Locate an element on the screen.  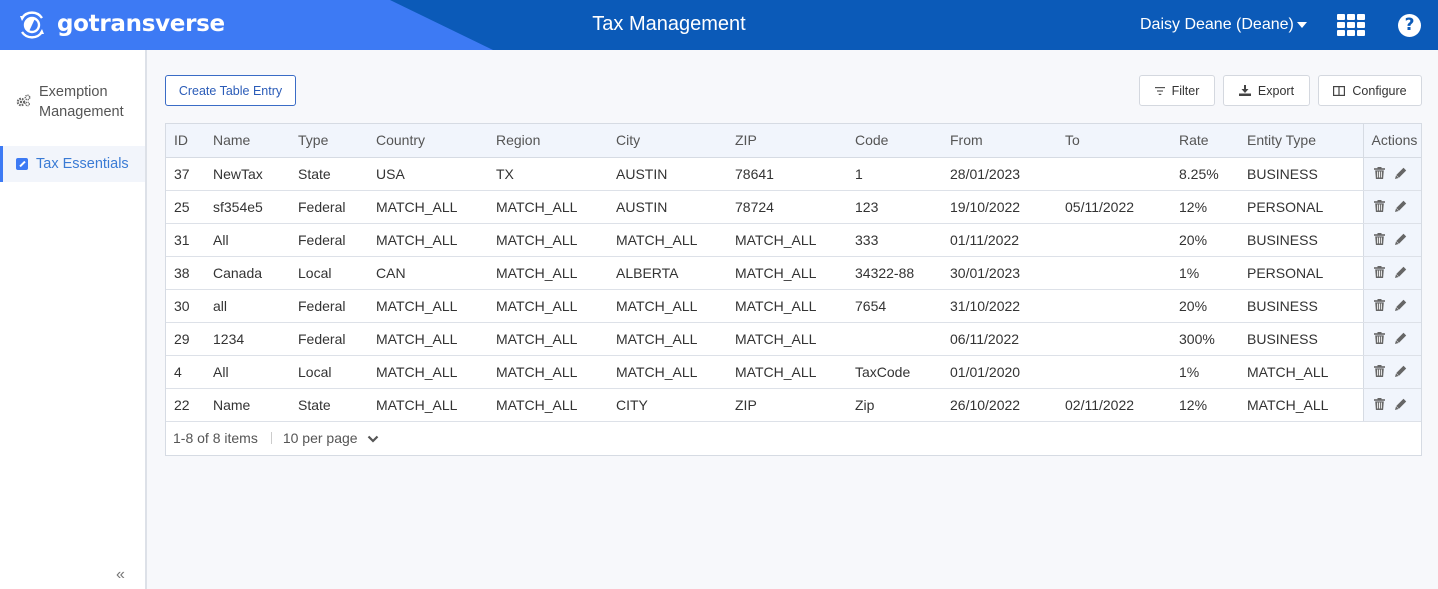
column-header-rate: Rate is located at coordinates (1205, 141).